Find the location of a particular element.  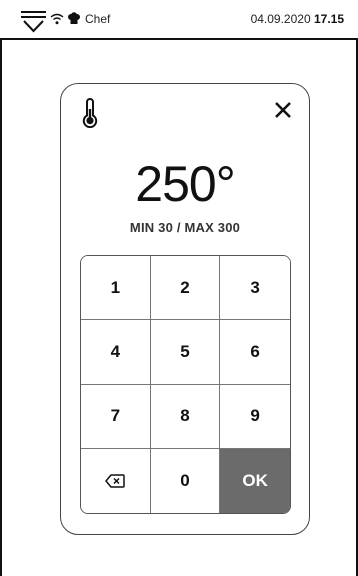

key-2: 2 is located at coordinates (185, 288).